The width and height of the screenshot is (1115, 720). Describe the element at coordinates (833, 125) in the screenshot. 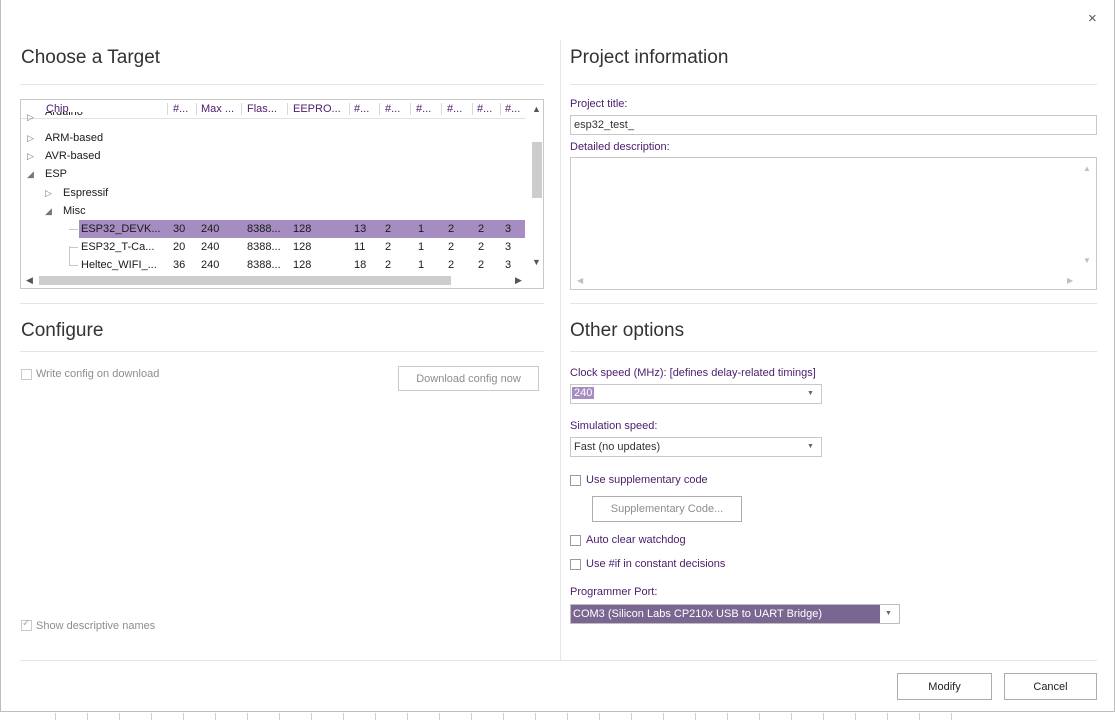

I see `project-title-input: esp32_test_` at that location.